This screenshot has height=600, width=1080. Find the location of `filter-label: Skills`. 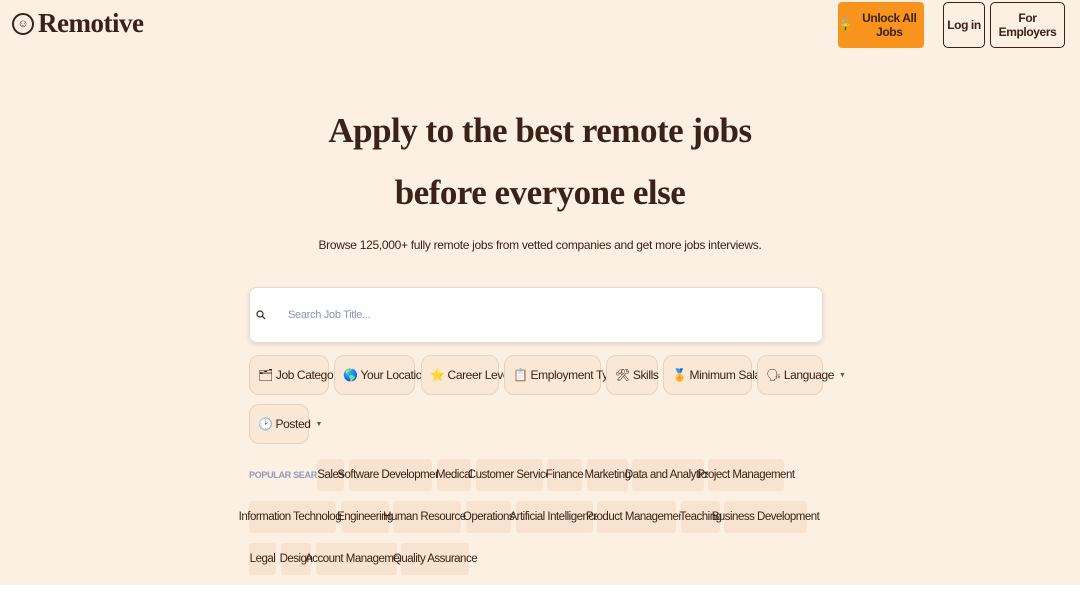

filter-label: Skills is located at coordinates (645, 375).